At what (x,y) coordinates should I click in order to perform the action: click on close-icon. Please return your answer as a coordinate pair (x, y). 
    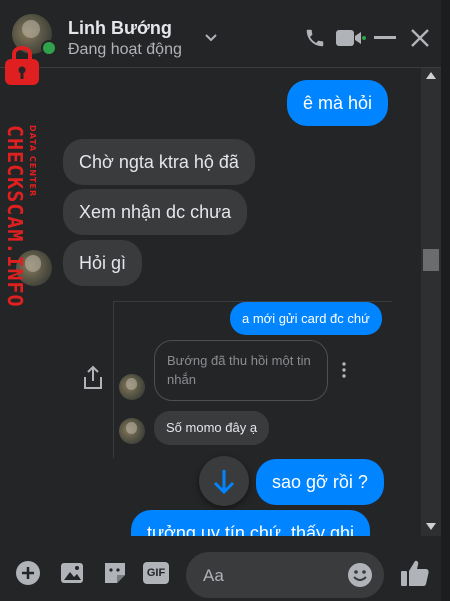
    Looking at the image, I should click on (420, 40).